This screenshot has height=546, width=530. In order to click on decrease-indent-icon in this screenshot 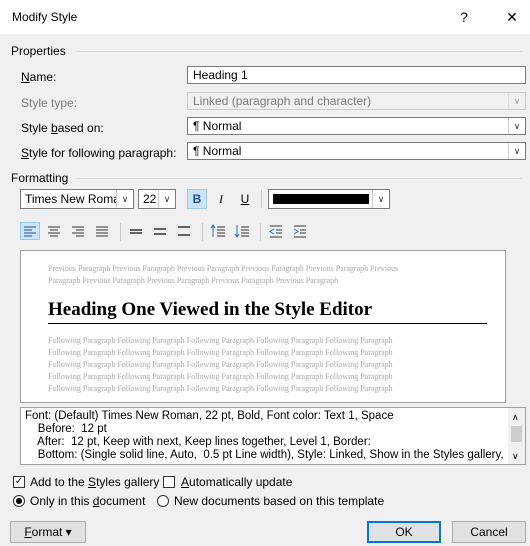, I will do `click(275, 231)`.